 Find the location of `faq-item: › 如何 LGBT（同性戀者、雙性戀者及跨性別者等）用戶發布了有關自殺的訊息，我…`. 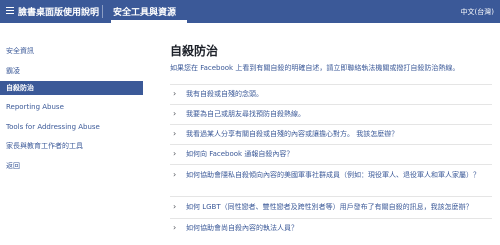

faq-item: › 如何 LGBT（同性戀者、雙性戀者及跨性別者等）用戶發布了有關自殺的訊息，我… is located at coordinates (331, 207).